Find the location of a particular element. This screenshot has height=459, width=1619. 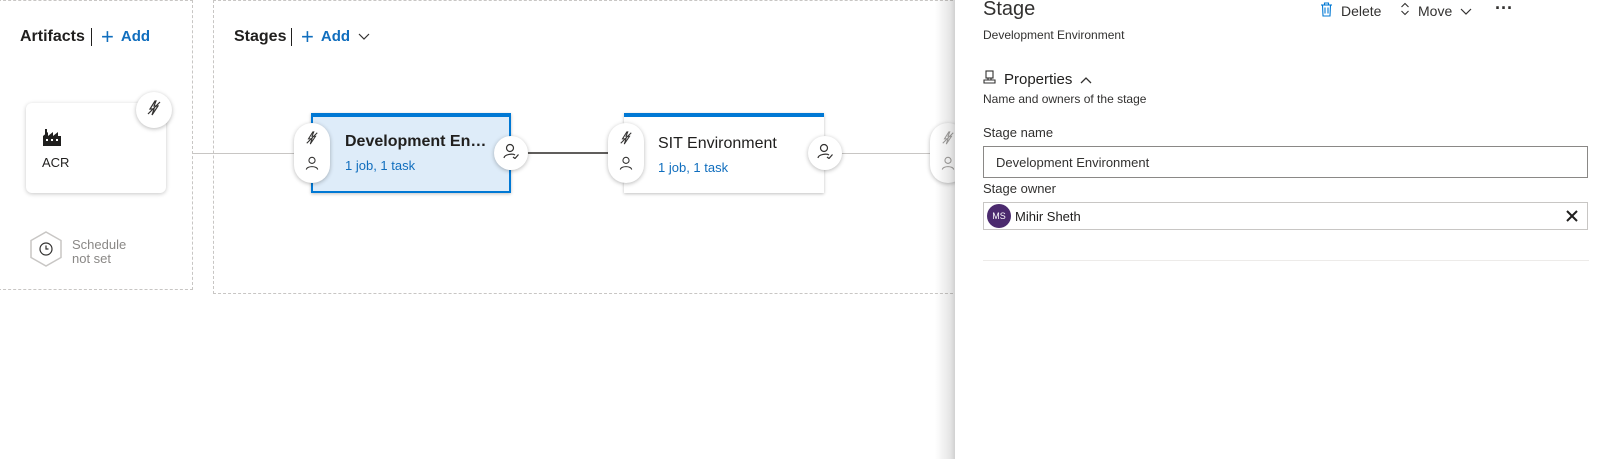

panel-title: Stage is located at coordinates (1009, 10).